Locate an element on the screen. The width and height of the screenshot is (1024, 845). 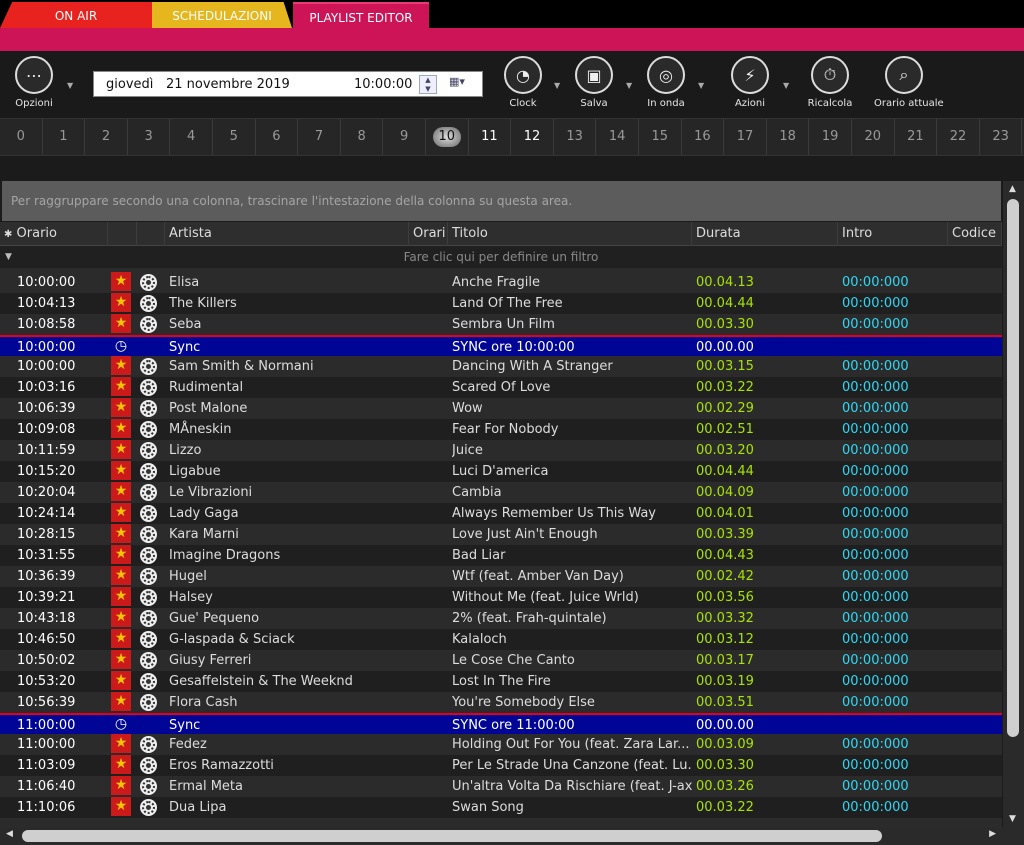
tab-playlist-editor: PLAYLIST EDITOR is located at coordinates (361, 15).